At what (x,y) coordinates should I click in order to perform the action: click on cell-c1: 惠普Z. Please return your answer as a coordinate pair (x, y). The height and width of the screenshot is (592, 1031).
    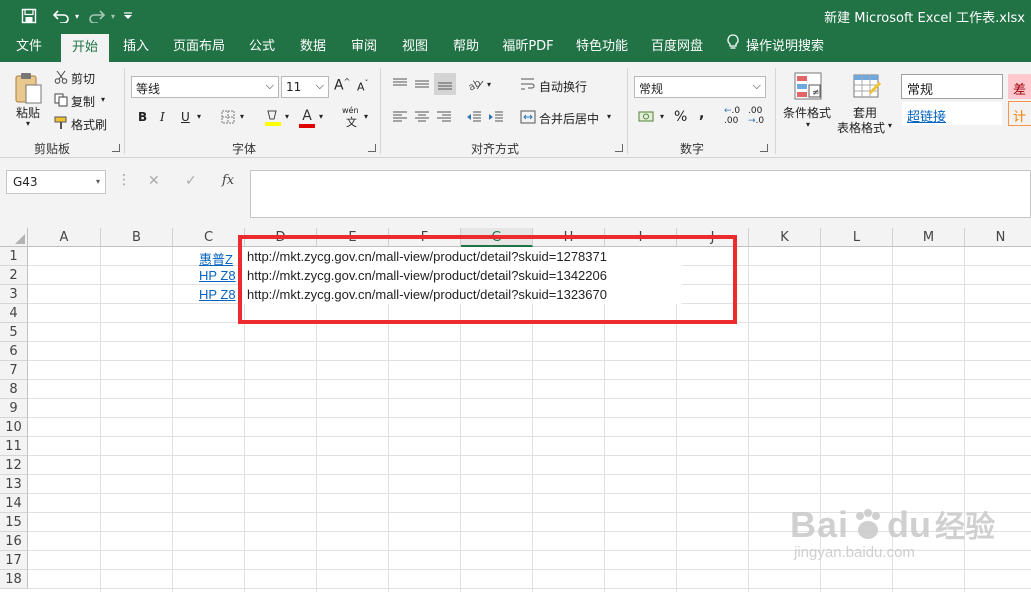
    Looking at the image, I should click on (216, 258).